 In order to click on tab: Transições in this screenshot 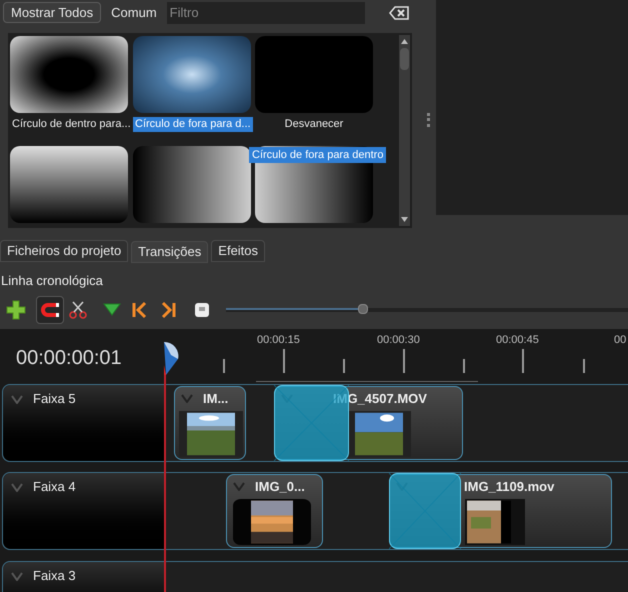, I will do `click(169, 252)`.